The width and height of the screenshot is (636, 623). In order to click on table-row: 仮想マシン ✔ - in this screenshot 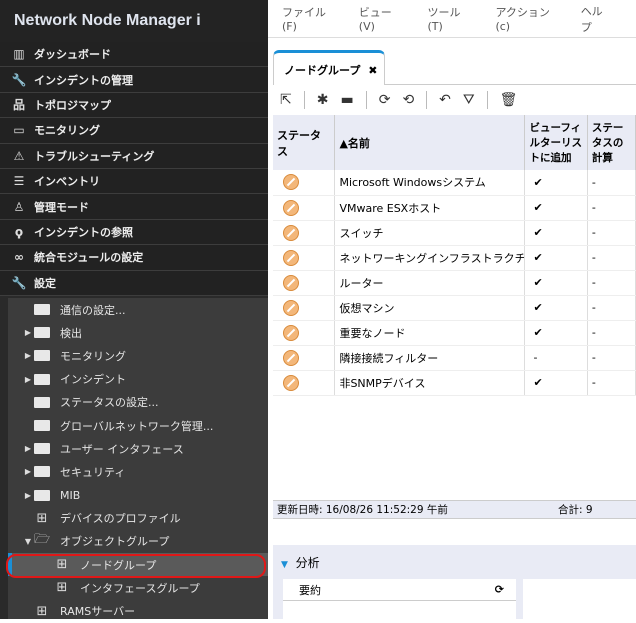, I will do `click(454, 308)`.